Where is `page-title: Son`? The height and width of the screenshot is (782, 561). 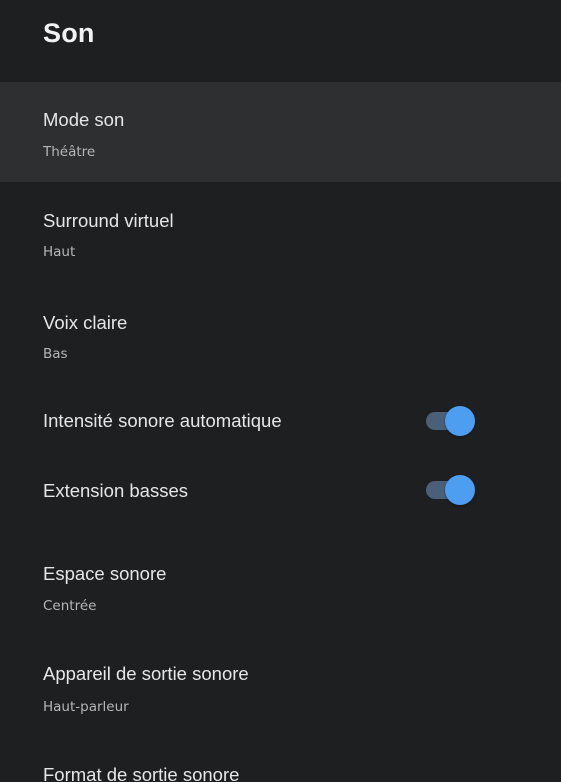 page-title: Son is located at coordinates (69, 33).